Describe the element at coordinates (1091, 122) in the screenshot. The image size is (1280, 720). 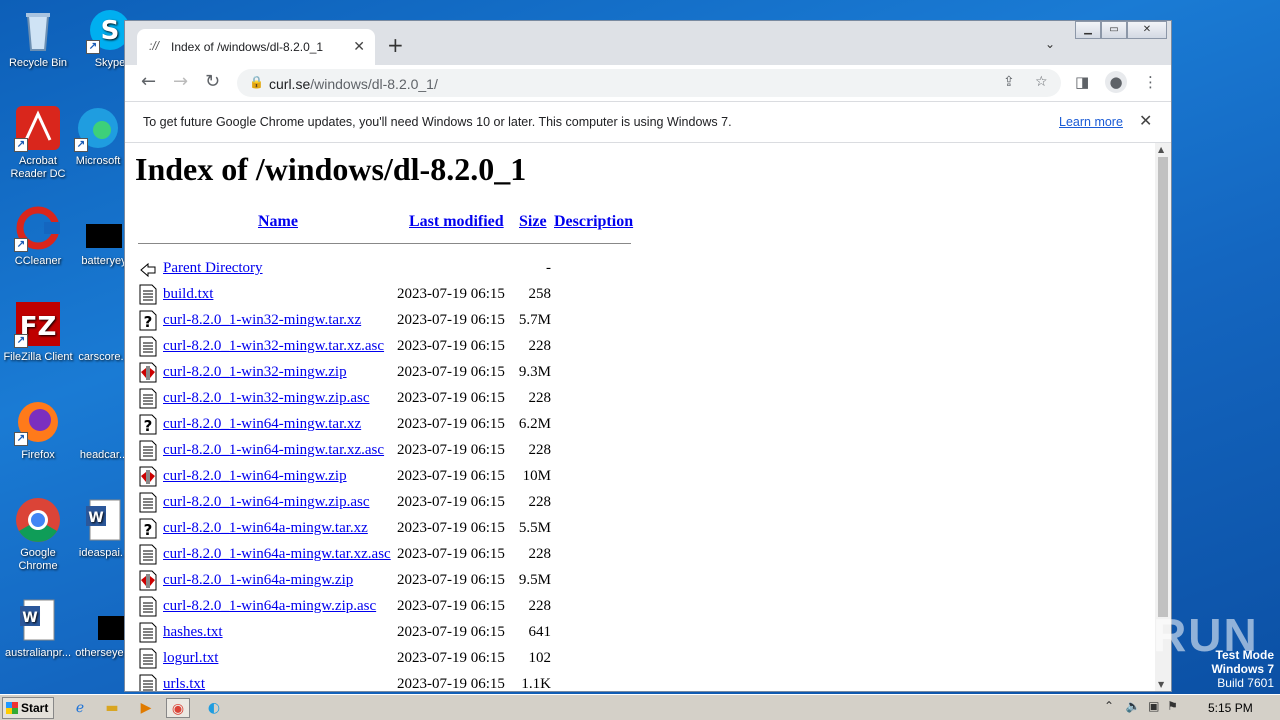
I see `learn-more-link: Learn more` at that location.